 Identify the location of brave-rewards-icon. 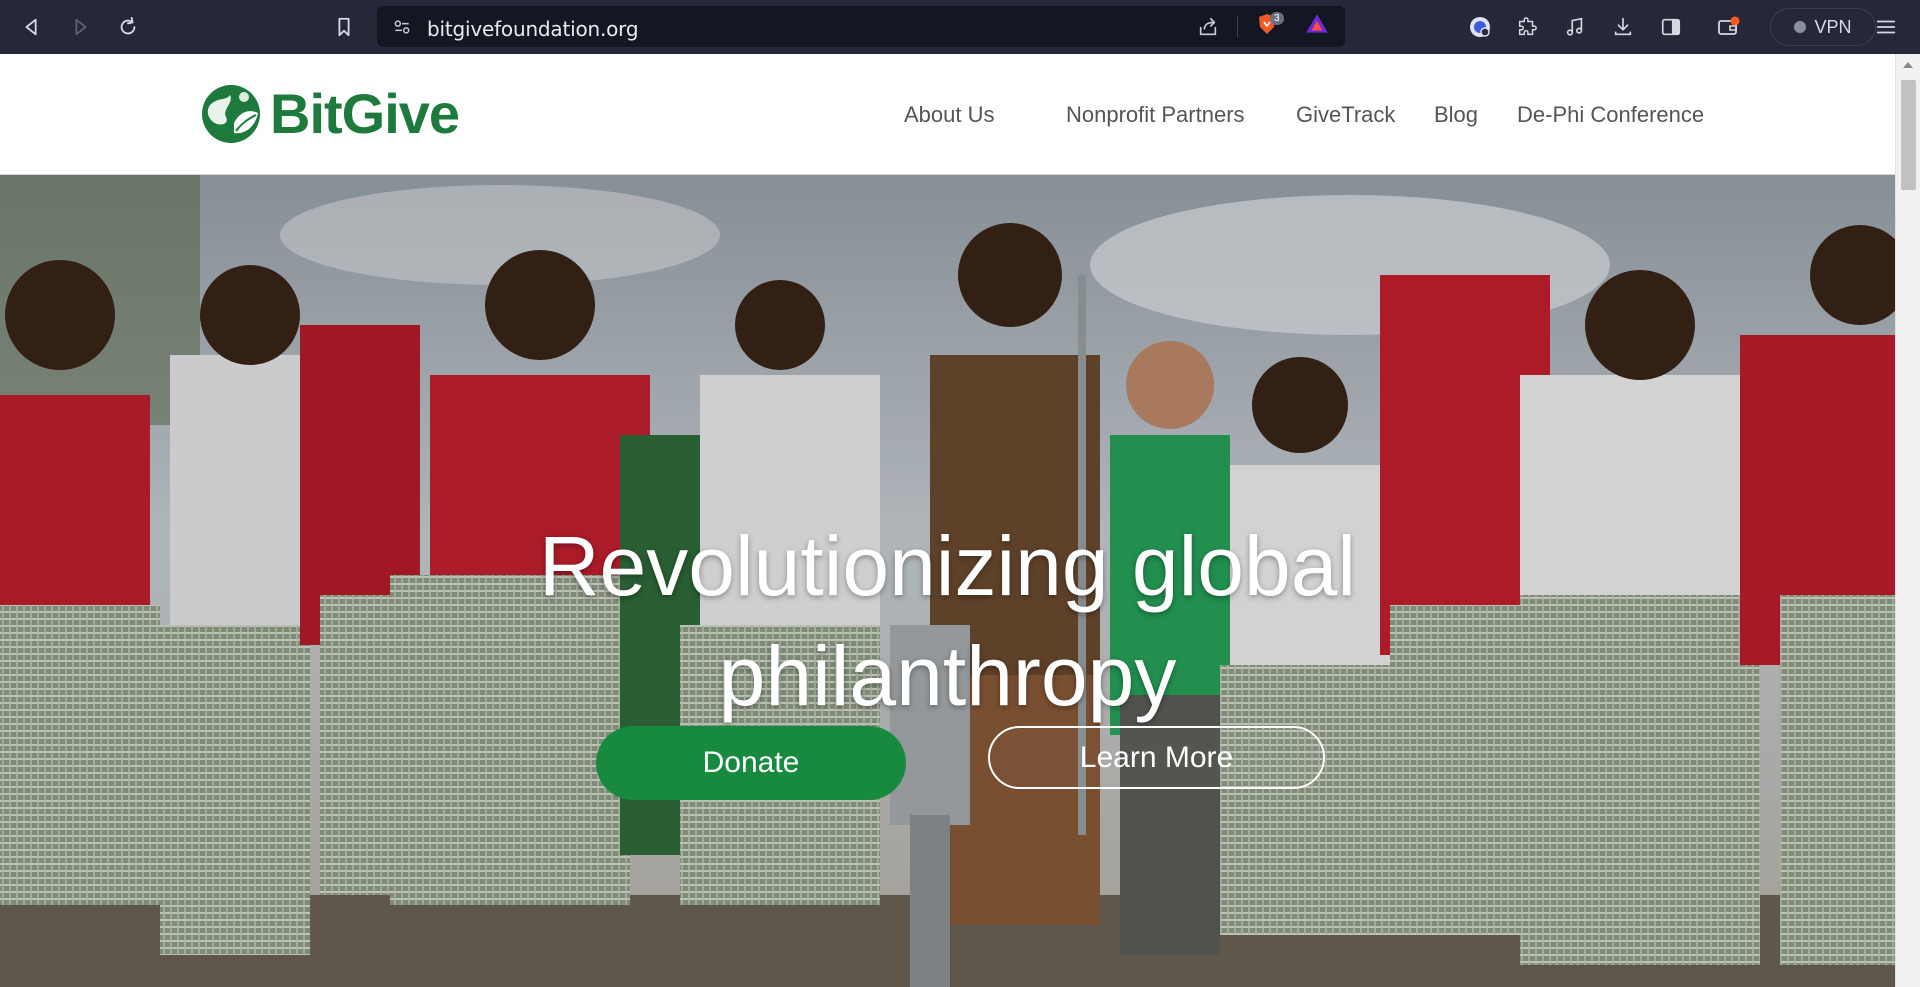
(1317, 24).